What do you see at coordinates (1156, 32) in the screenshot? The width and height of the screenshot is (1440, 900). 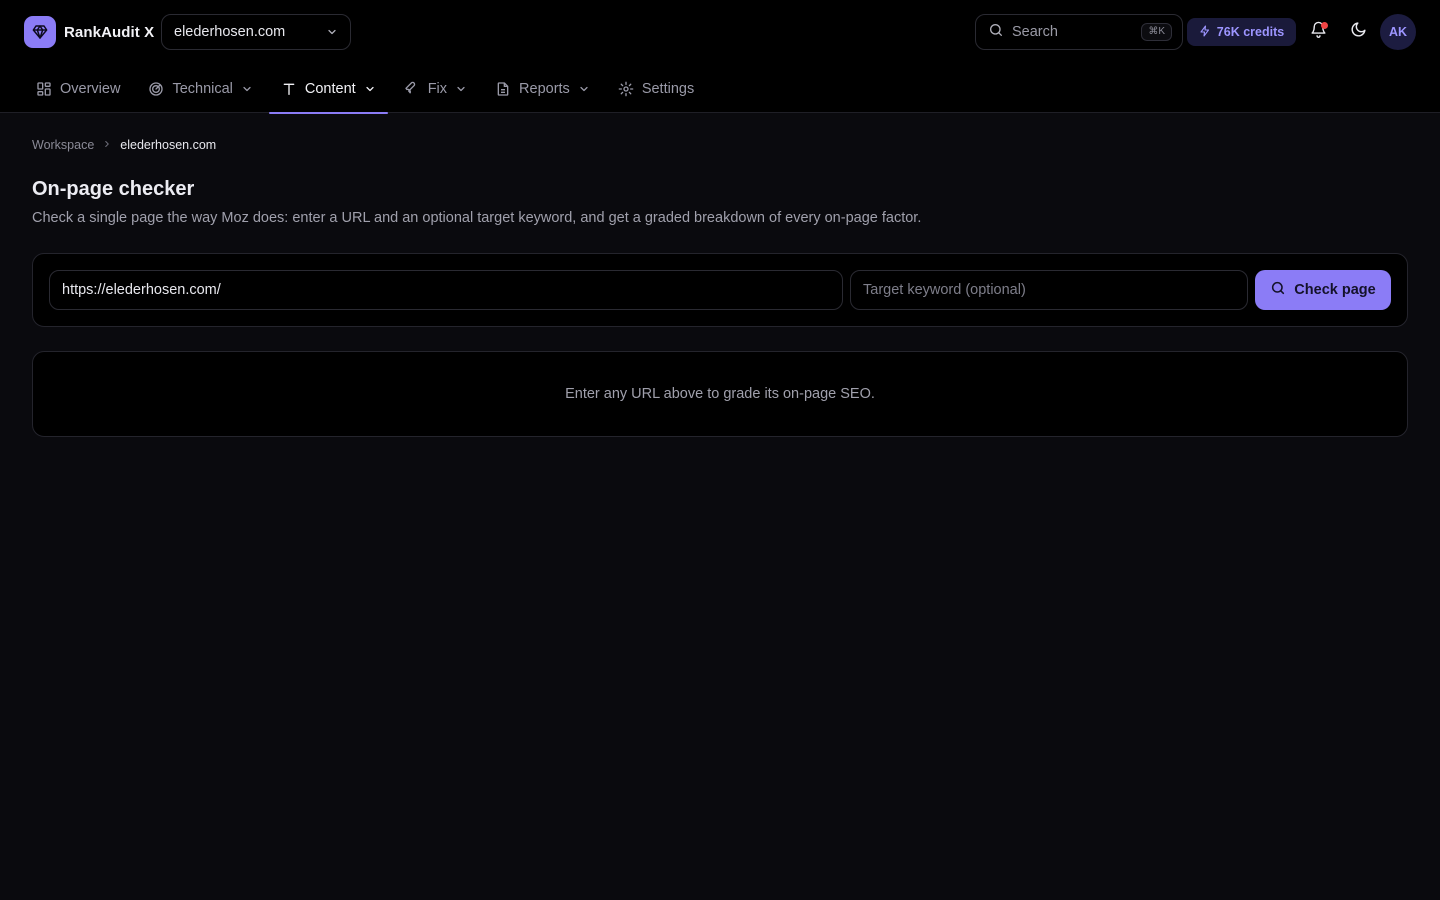 I see `search-shortcut: ⌘K` at bounding box center [1156, 32].